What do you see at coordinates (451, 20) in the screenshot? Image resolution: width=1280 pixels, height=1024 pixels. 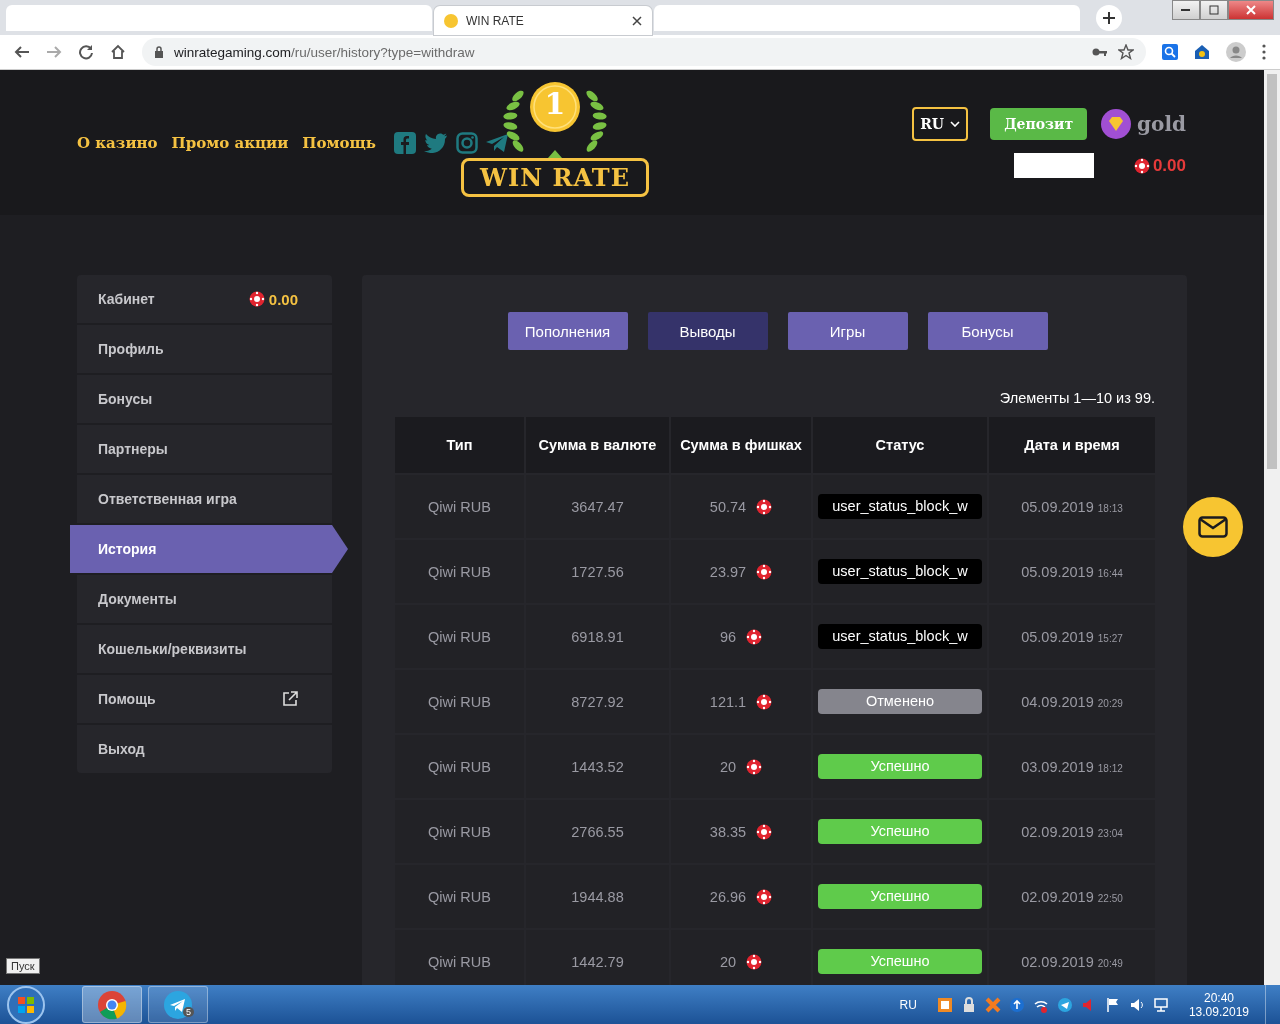 I see `coin-icon` at bounding box center [451, 20].